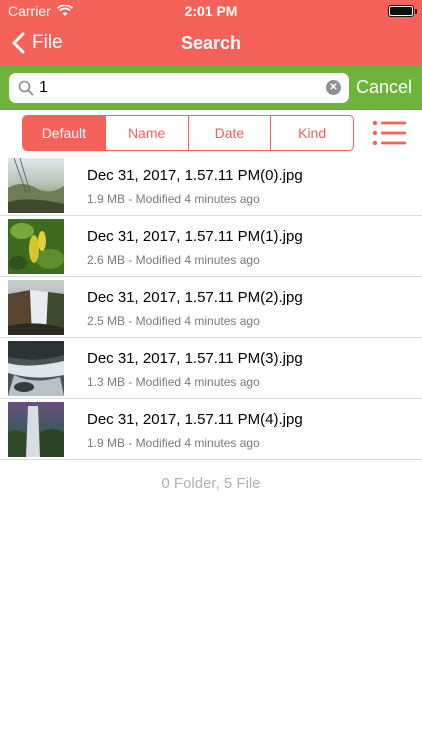 The height and width of the screenshot is (750, 422). I want to click on sort-name-tab: Name, so click(146, 133).